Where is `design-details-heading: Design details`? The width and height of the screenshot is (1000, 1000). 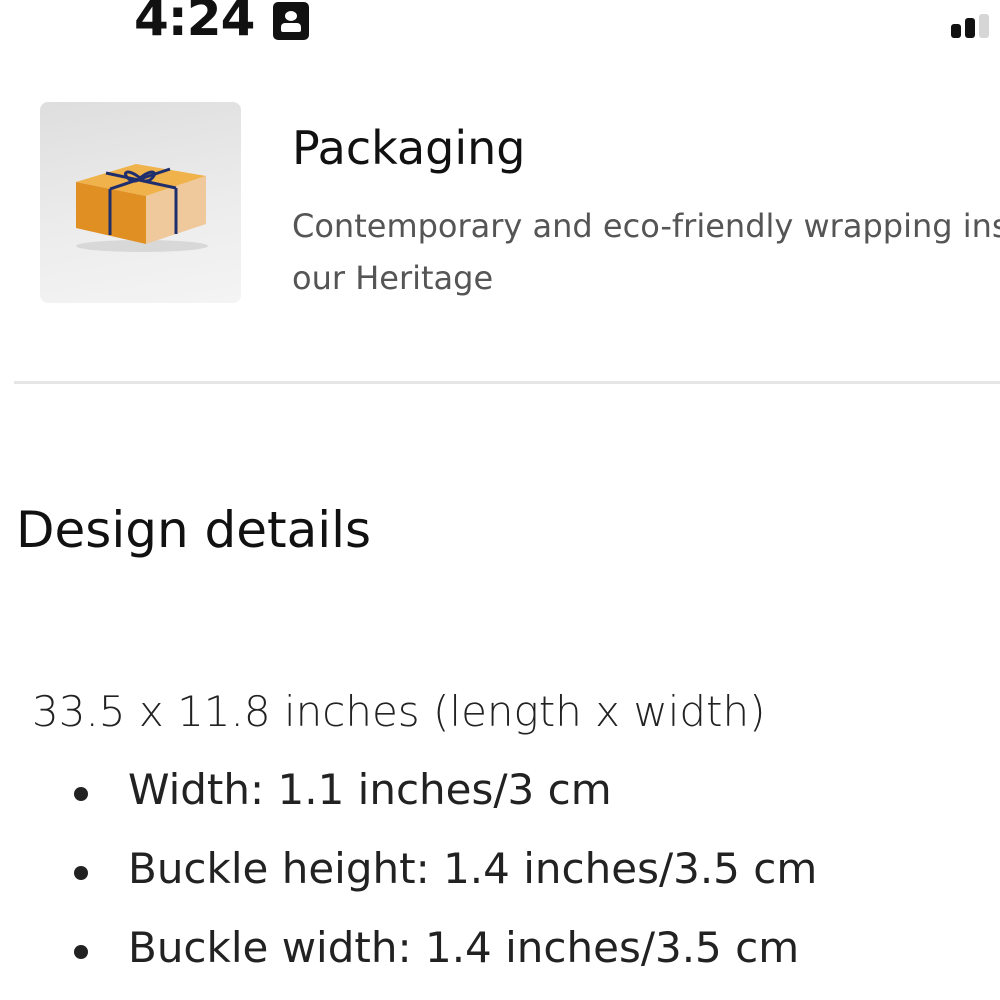 design-details-heading: Design details is located at coordinates (194, 530).